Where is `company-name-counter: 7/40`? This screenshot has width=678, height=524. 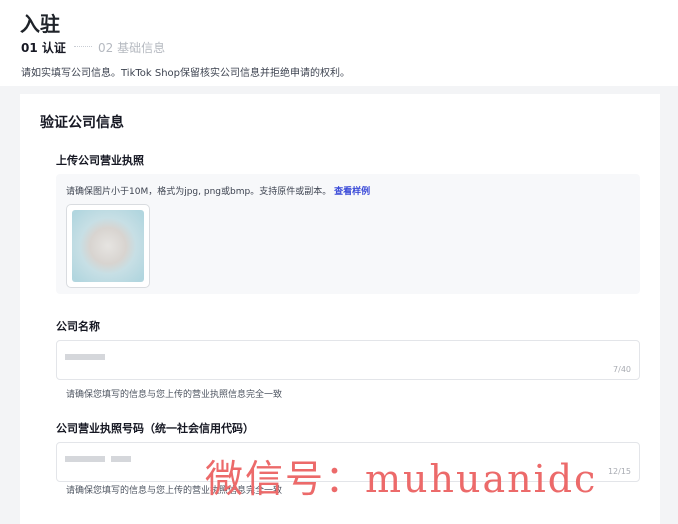
company-name-counter: 7/40 is located at coordinates (622, 369).